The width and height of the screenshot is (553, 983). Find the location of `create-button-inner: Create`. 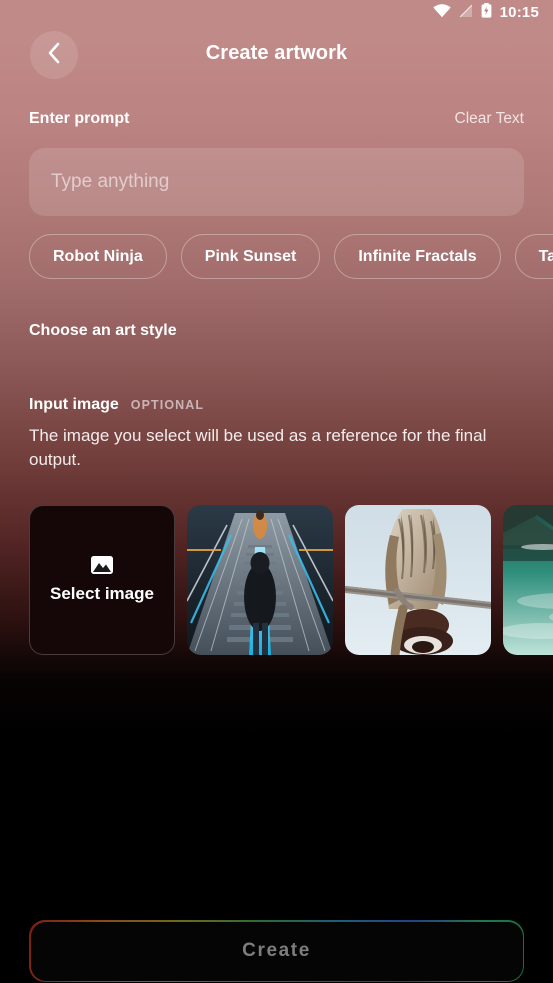

create-button-inner: Create is located at coordinates (276, 951).